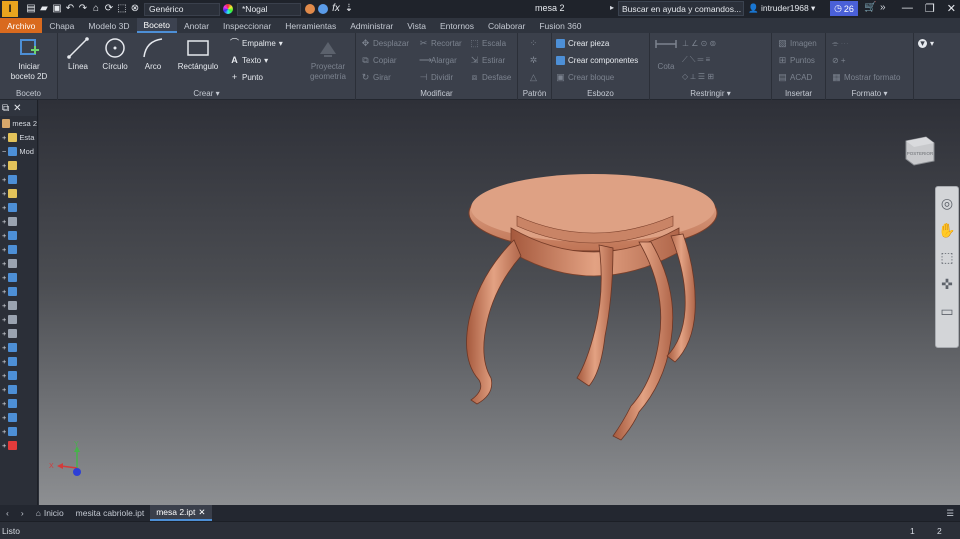  Describe the element at coordinates (920, 150) in the screenshot. I see `viewcube: POSTERIOR` at that location.